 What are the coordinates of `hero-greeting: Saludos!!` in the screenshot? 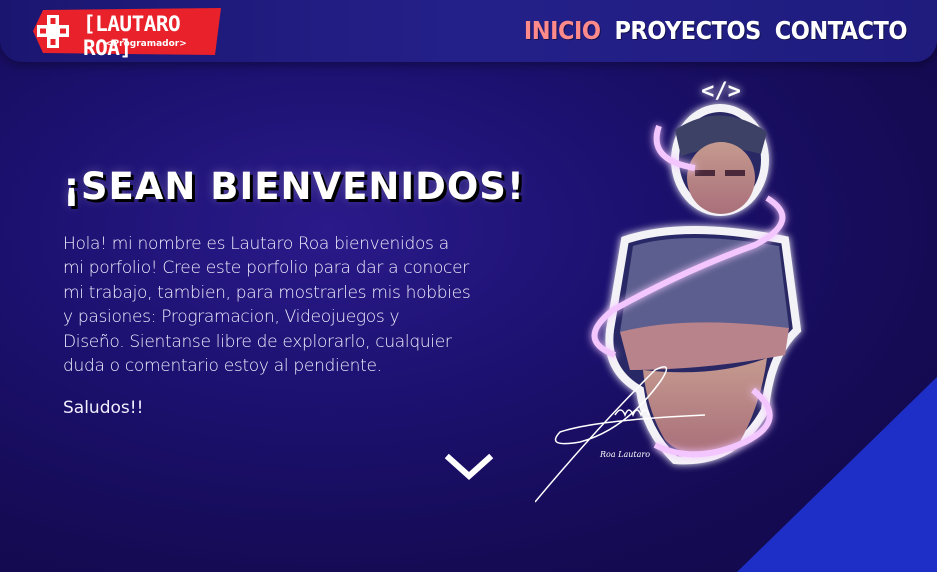 It's located at (103, 408).